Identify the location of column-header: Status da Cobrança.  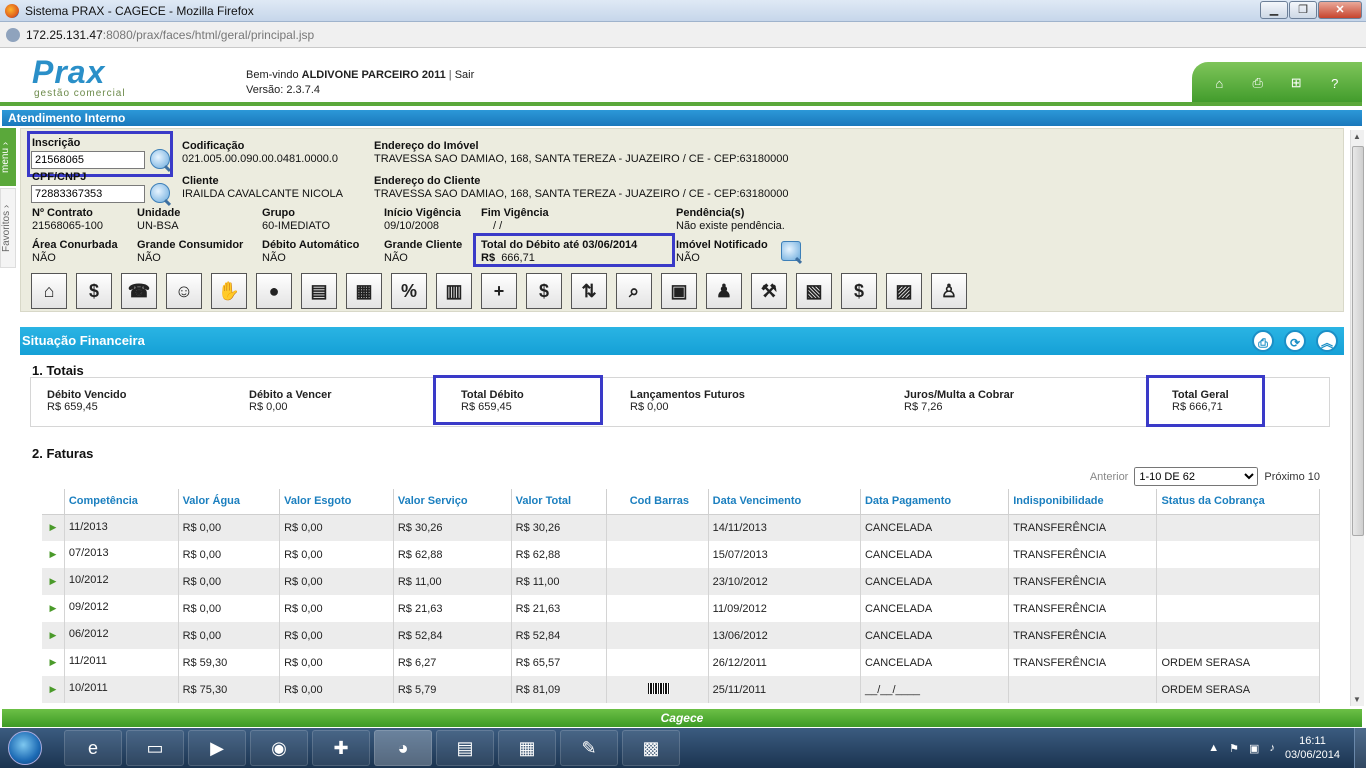
(1238, 502).